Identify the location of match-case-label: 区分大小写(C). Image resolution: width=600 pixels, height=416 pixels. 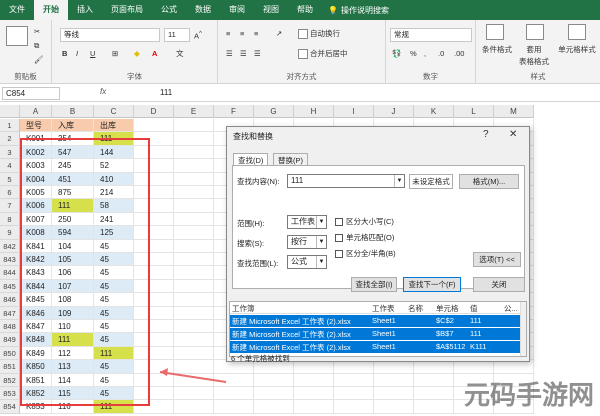
(370, 221).